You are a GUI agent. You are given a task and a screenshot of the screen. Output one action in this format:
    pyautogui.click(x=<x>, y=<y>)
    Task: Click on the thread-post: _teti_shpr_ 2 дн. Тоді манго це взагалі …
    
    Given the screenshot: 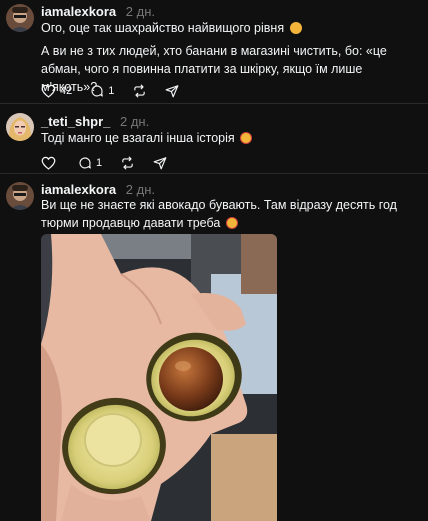 What is the action you would take?
    pyautogui.click(x=214, y=139)
    